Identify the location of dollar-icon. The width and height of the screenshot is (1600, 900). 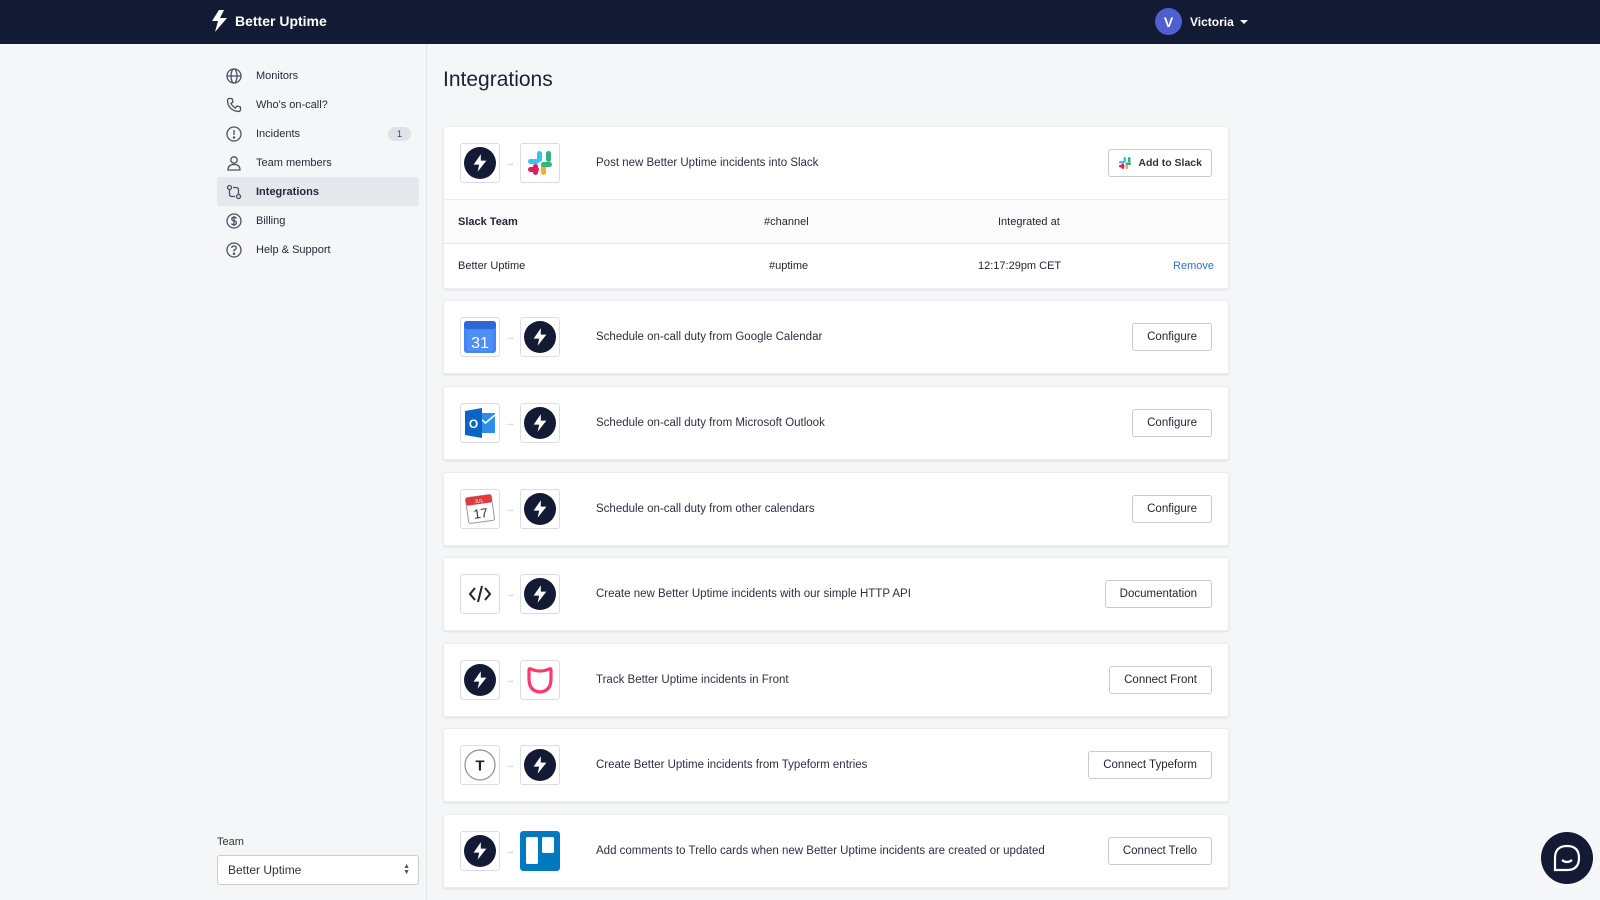
(234, 221).